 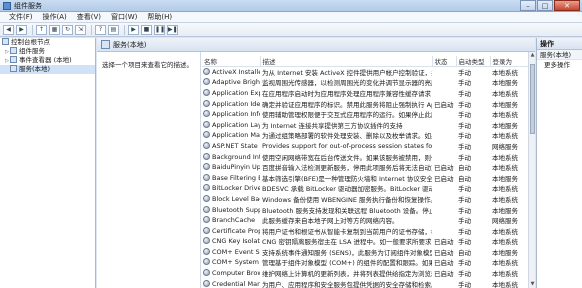 I want to click on help-icon: ?, so click(x=100, y=29).